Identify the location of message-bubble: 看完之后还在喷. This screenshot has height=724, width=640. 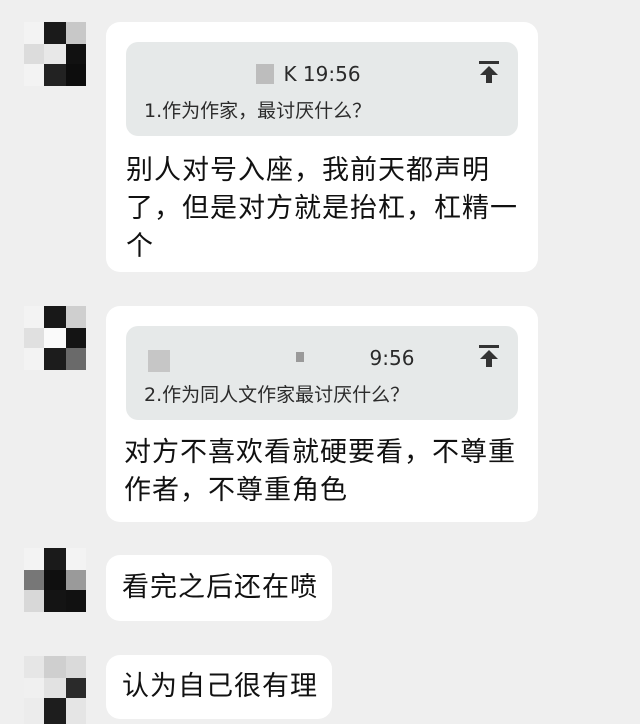
(219, 588).